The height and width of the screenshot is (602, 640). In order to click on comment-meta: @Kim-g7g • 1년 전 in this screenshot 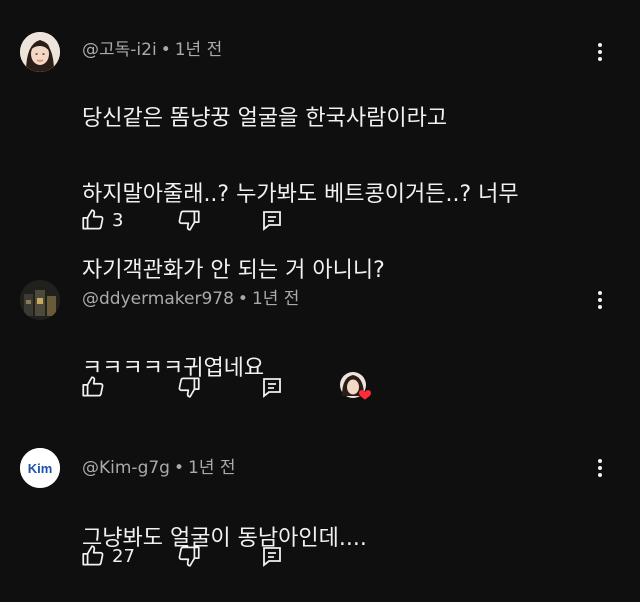, I will do `click(159, 465)`.